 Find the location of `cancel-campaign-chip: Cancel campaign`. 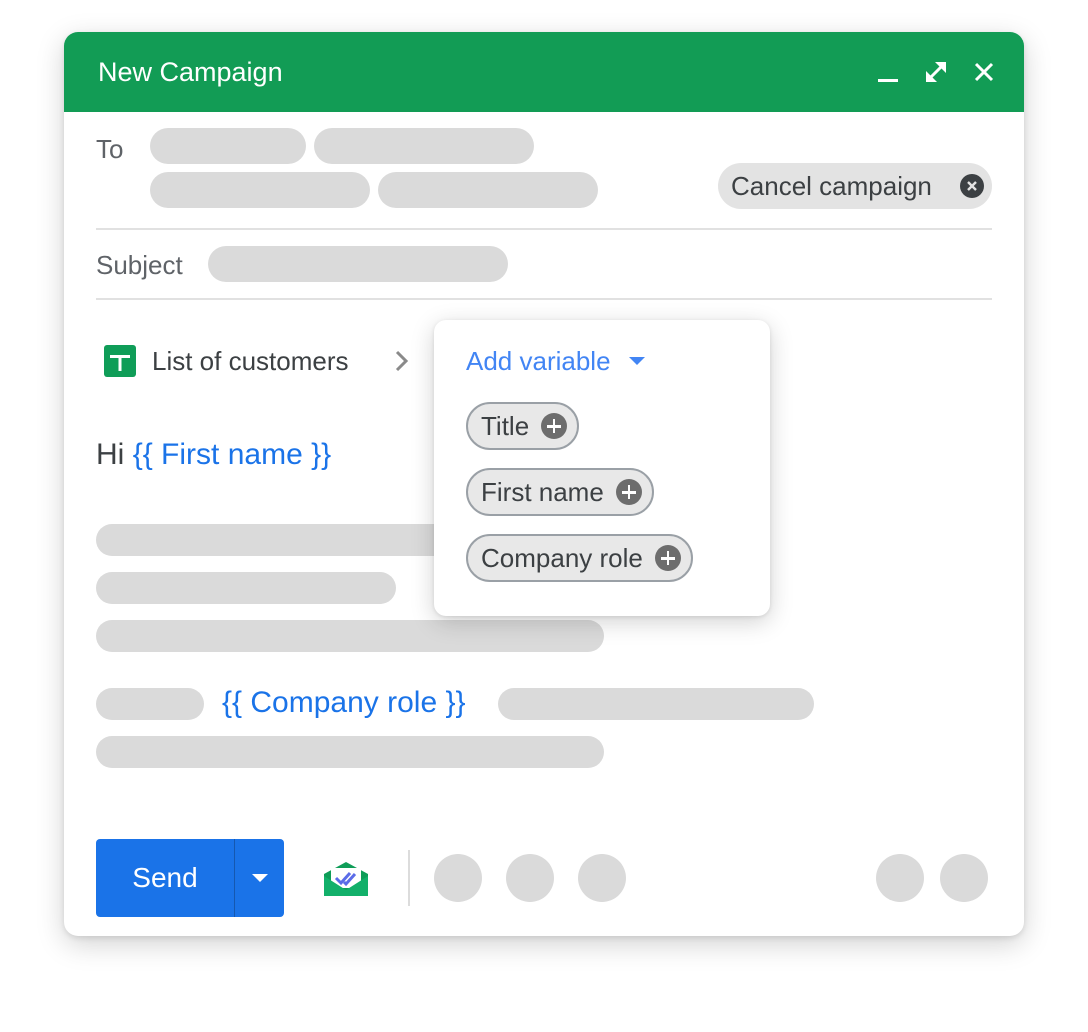

cancel-campaign-chip: Cancel campaign is located at coordinates (855, 186).